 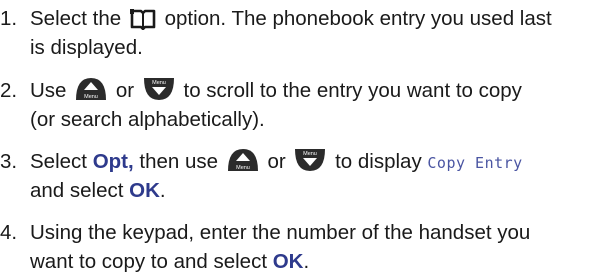 What do you see at coordinates (147, 119) in the screenshot?
I see `step-text: (or search alphabetically).` at bounding box center [147, 119].